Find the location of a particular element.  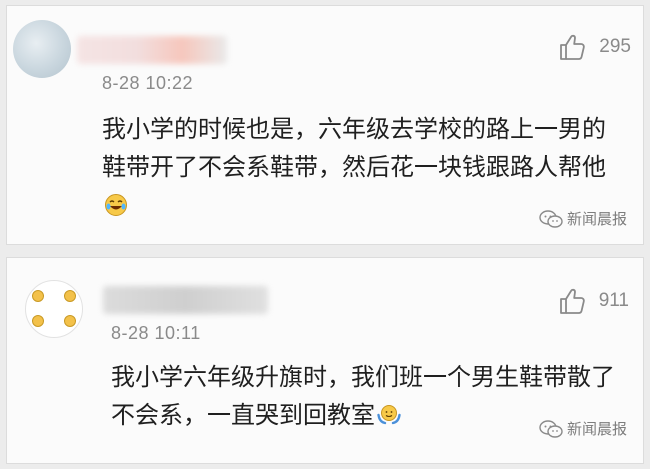

like-button: 295 is located at coordinates (594, 47).